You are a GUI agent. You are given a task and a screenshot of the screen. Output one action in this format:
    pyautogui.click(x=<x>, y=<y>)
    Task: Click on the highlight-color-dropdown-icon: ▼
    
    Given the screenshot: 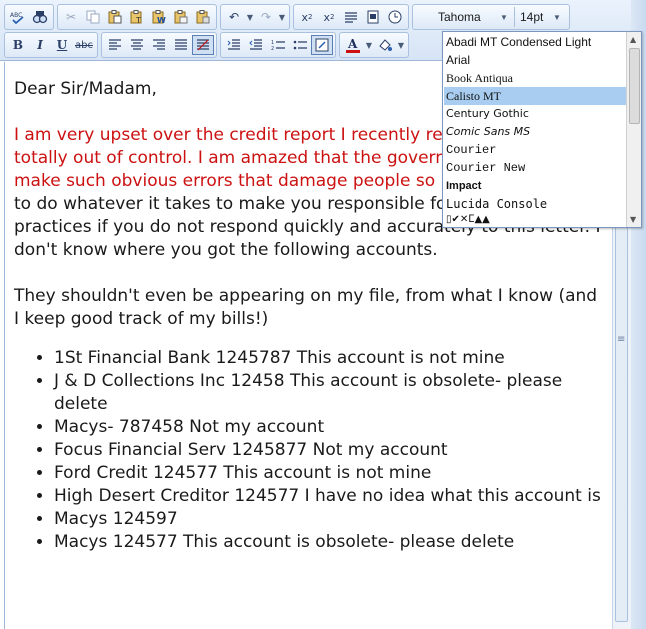 What is the action you would take?
    pyautogui.click(x=401, y=45)
    